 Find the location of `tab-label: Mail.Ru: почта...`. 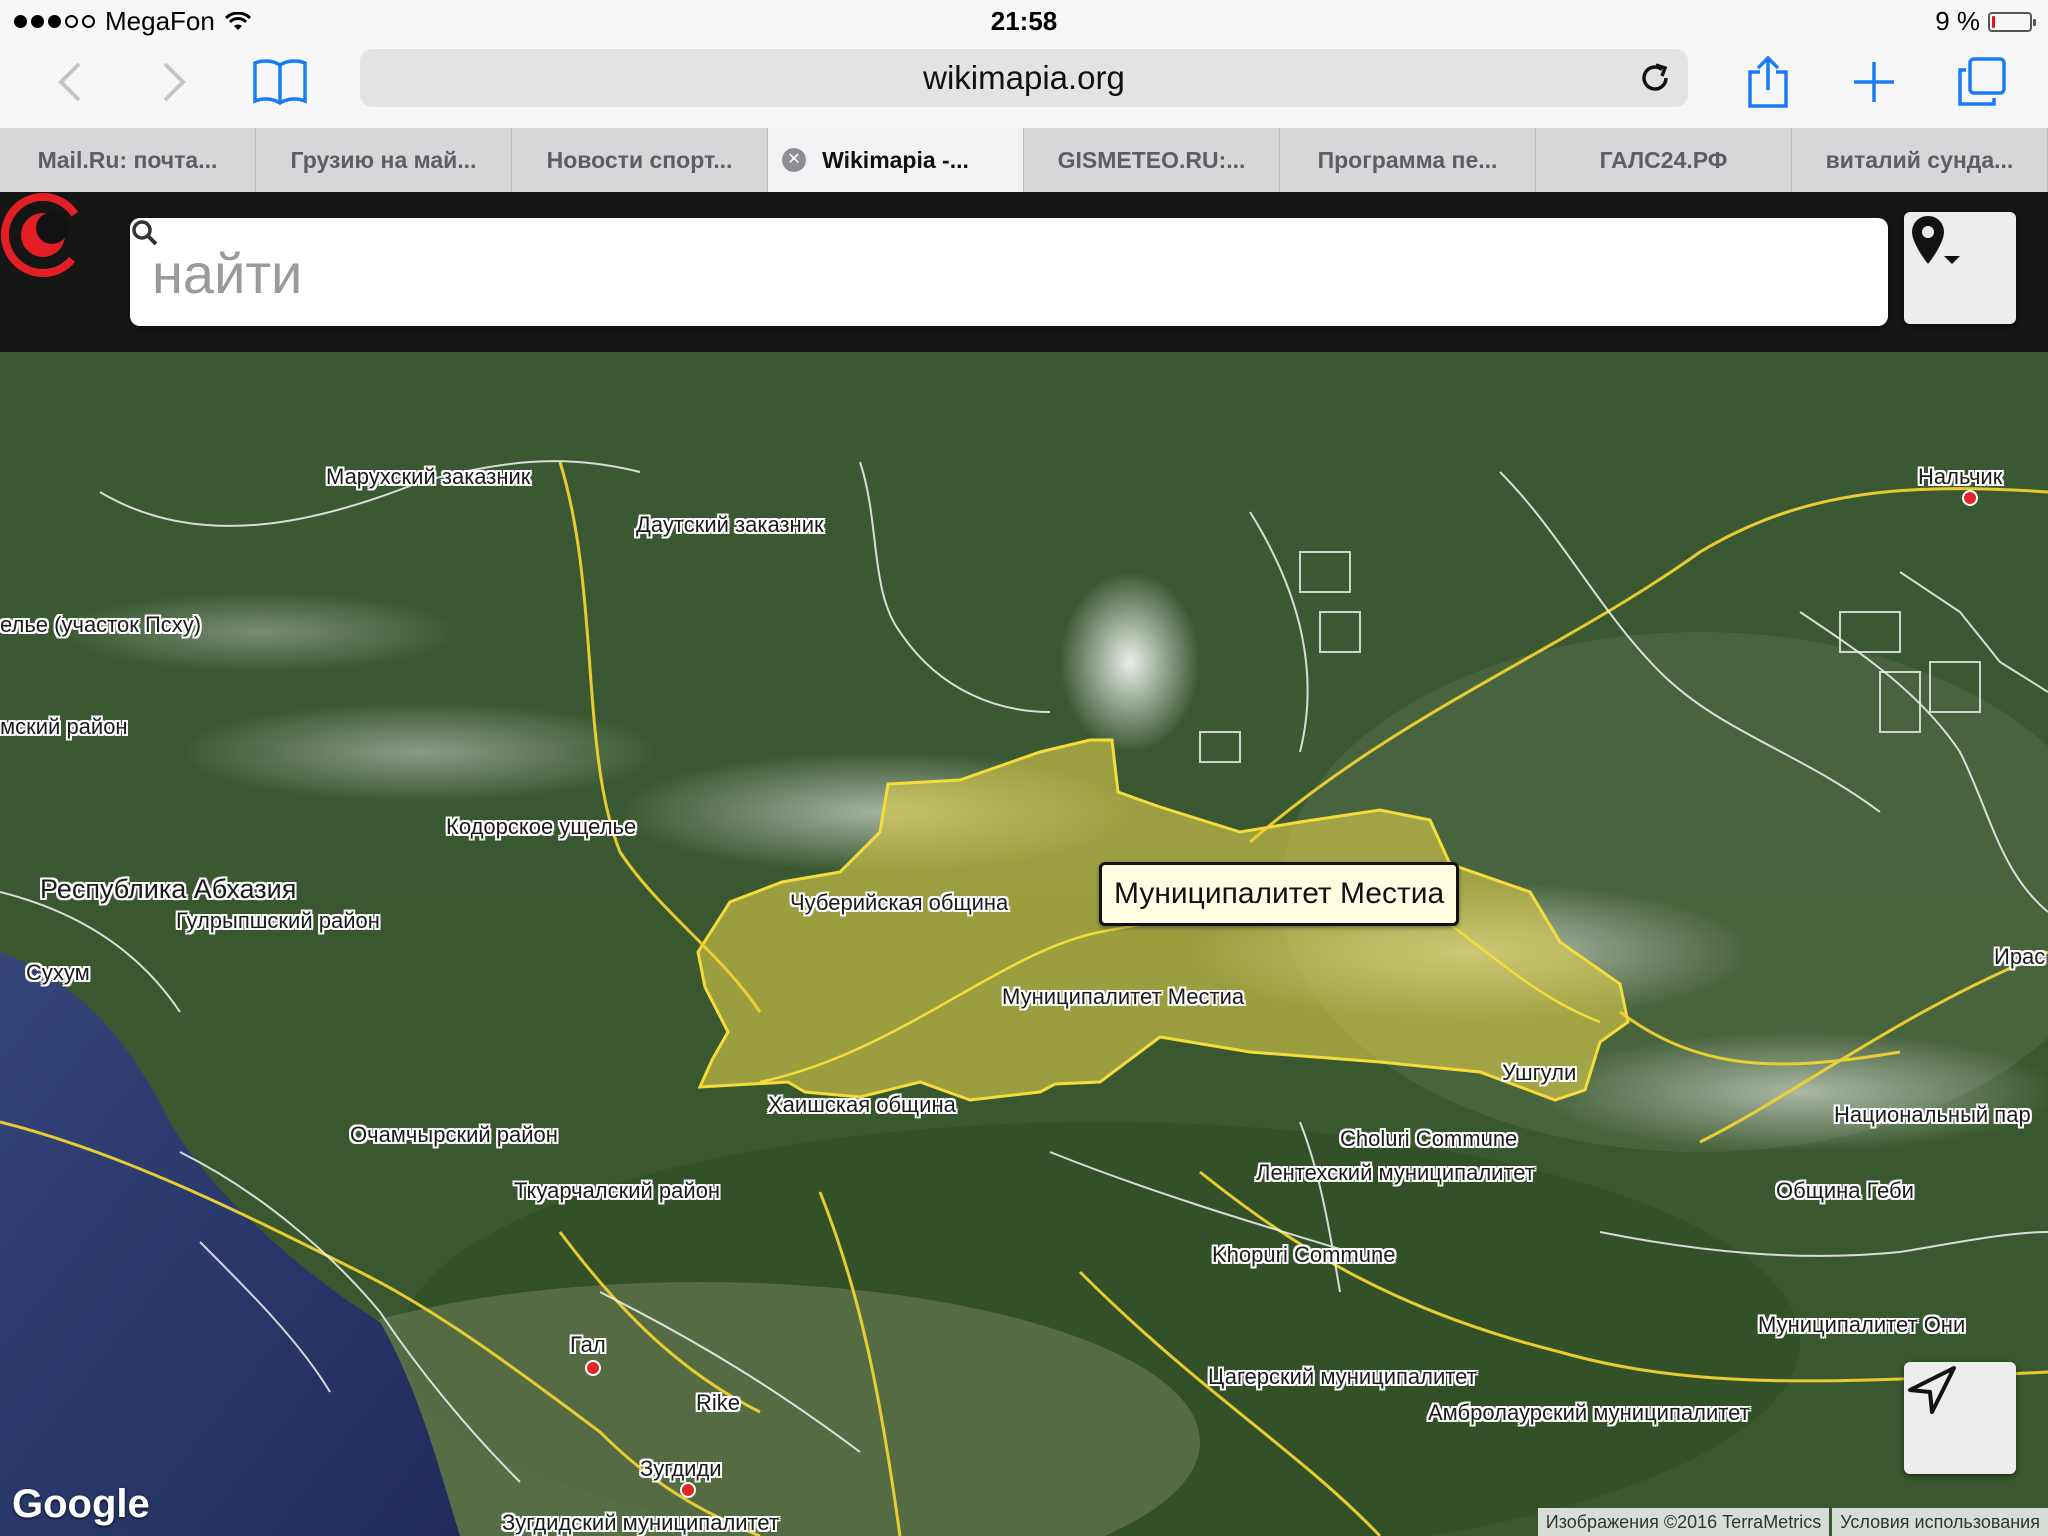

tab-label: Mail.Ru: почта... is located at coordinates (127, 159).